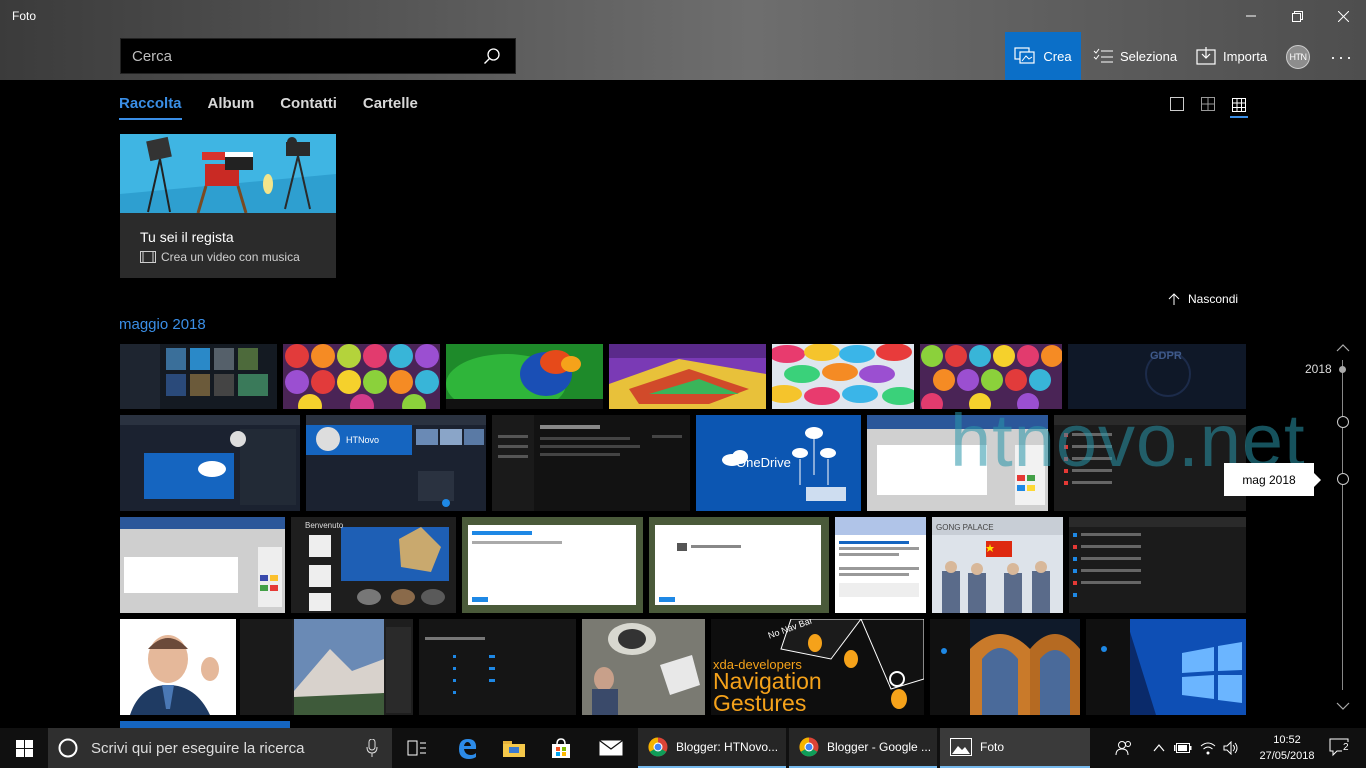 The image size is (1366, 768). I want to click on photo-thumbnail: Benvenuto, so click(373, 565).